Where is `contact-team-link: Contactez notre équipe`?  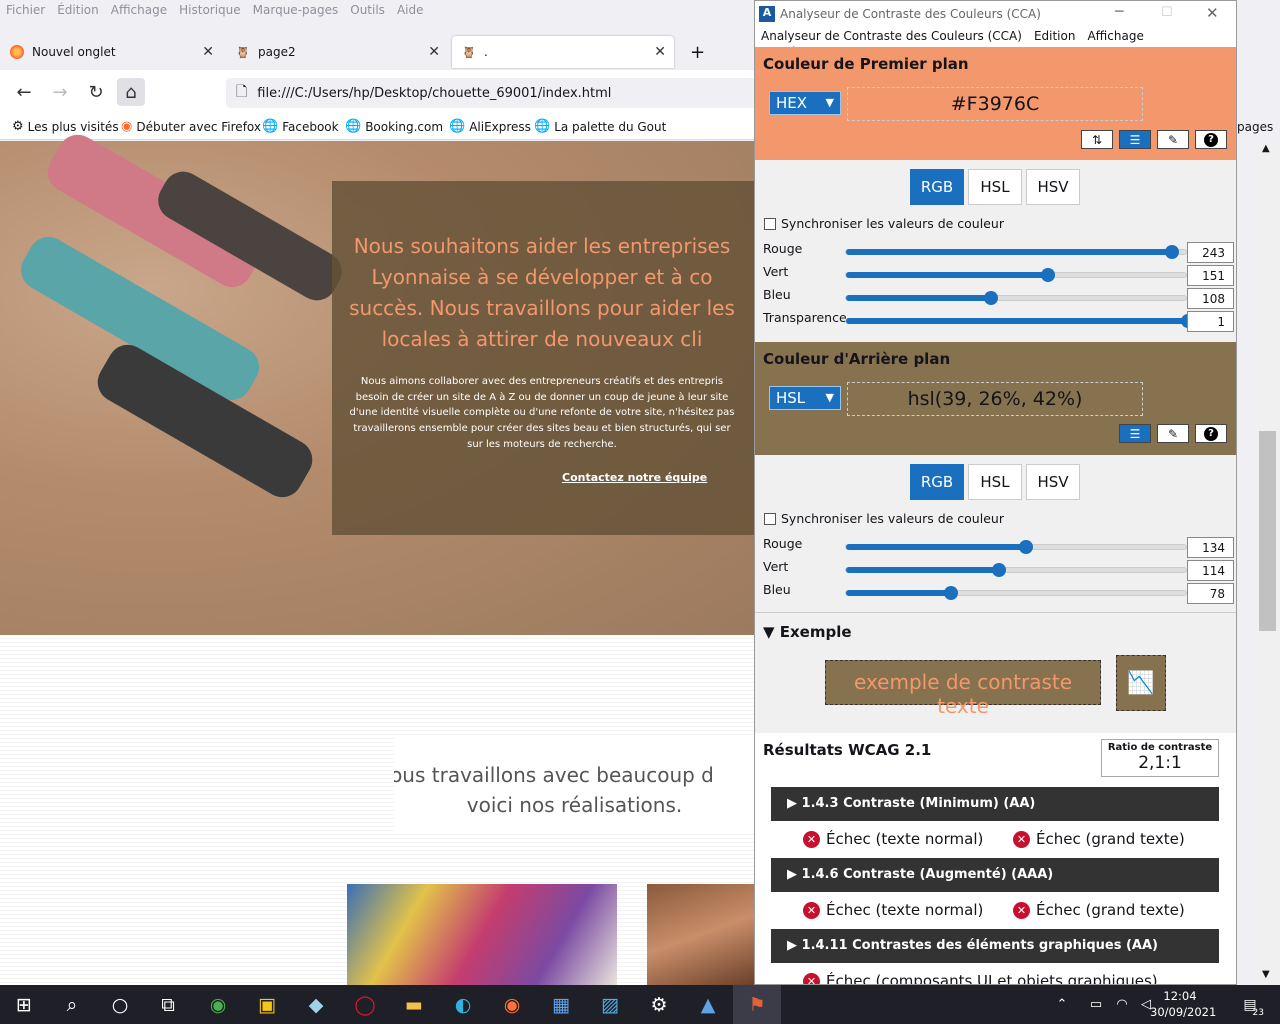
contact-team-link: Contactez notre équipe is located at coordinates (634, 477).